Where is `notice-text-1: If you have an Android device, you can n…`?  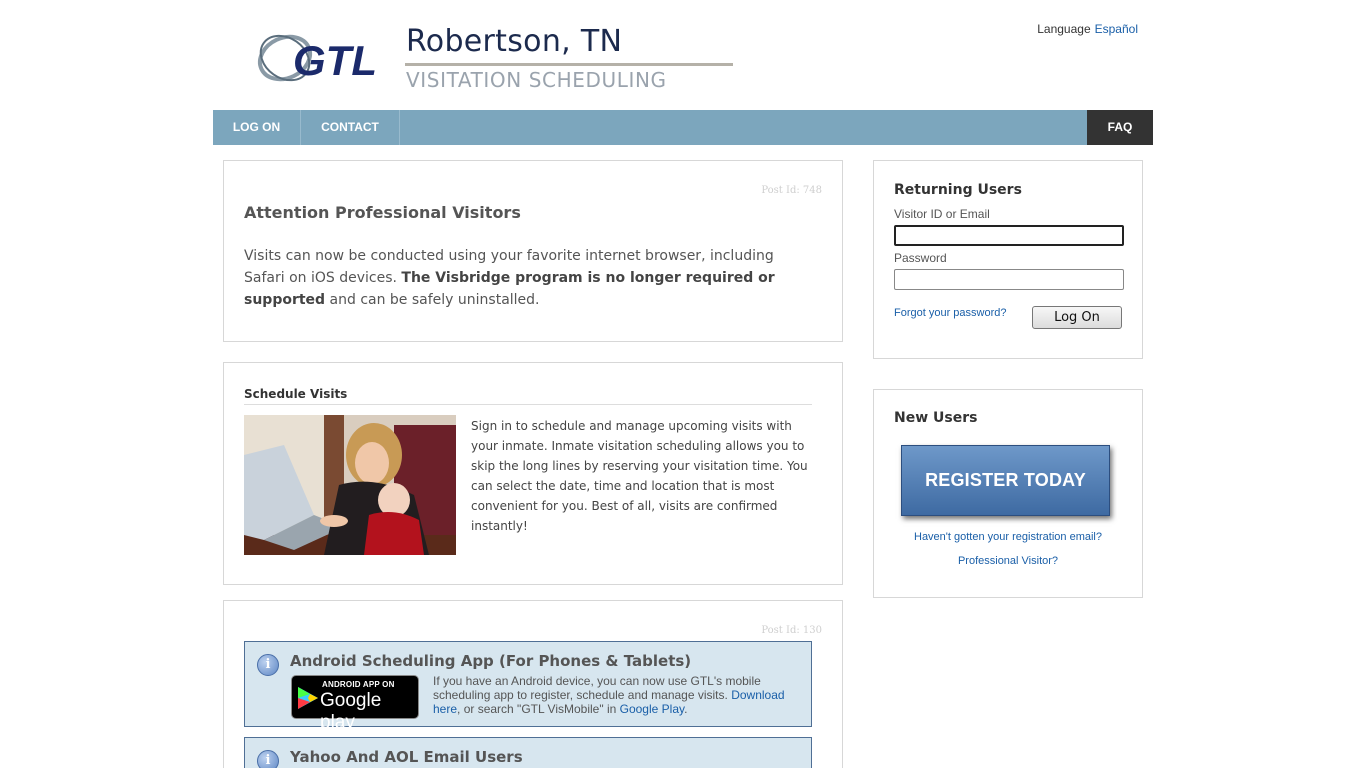
notice-text-1: If you have an Android device, you can n… is located at coordinates (597, 688).